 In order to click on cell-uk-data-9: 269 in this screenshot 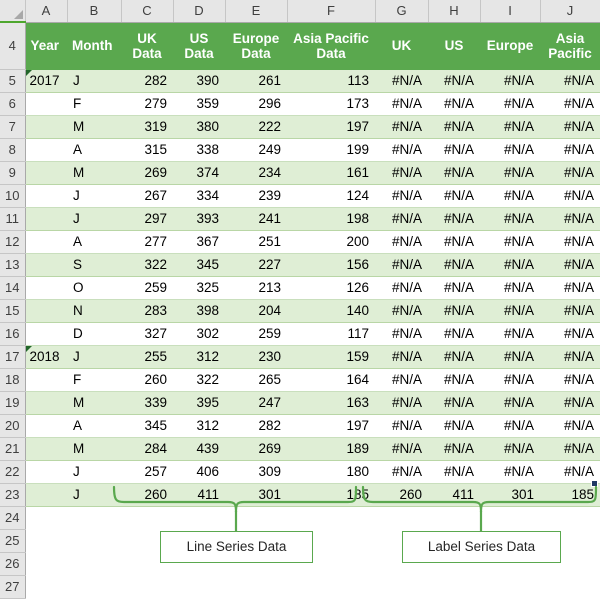, I will do `click(147, 173)`.